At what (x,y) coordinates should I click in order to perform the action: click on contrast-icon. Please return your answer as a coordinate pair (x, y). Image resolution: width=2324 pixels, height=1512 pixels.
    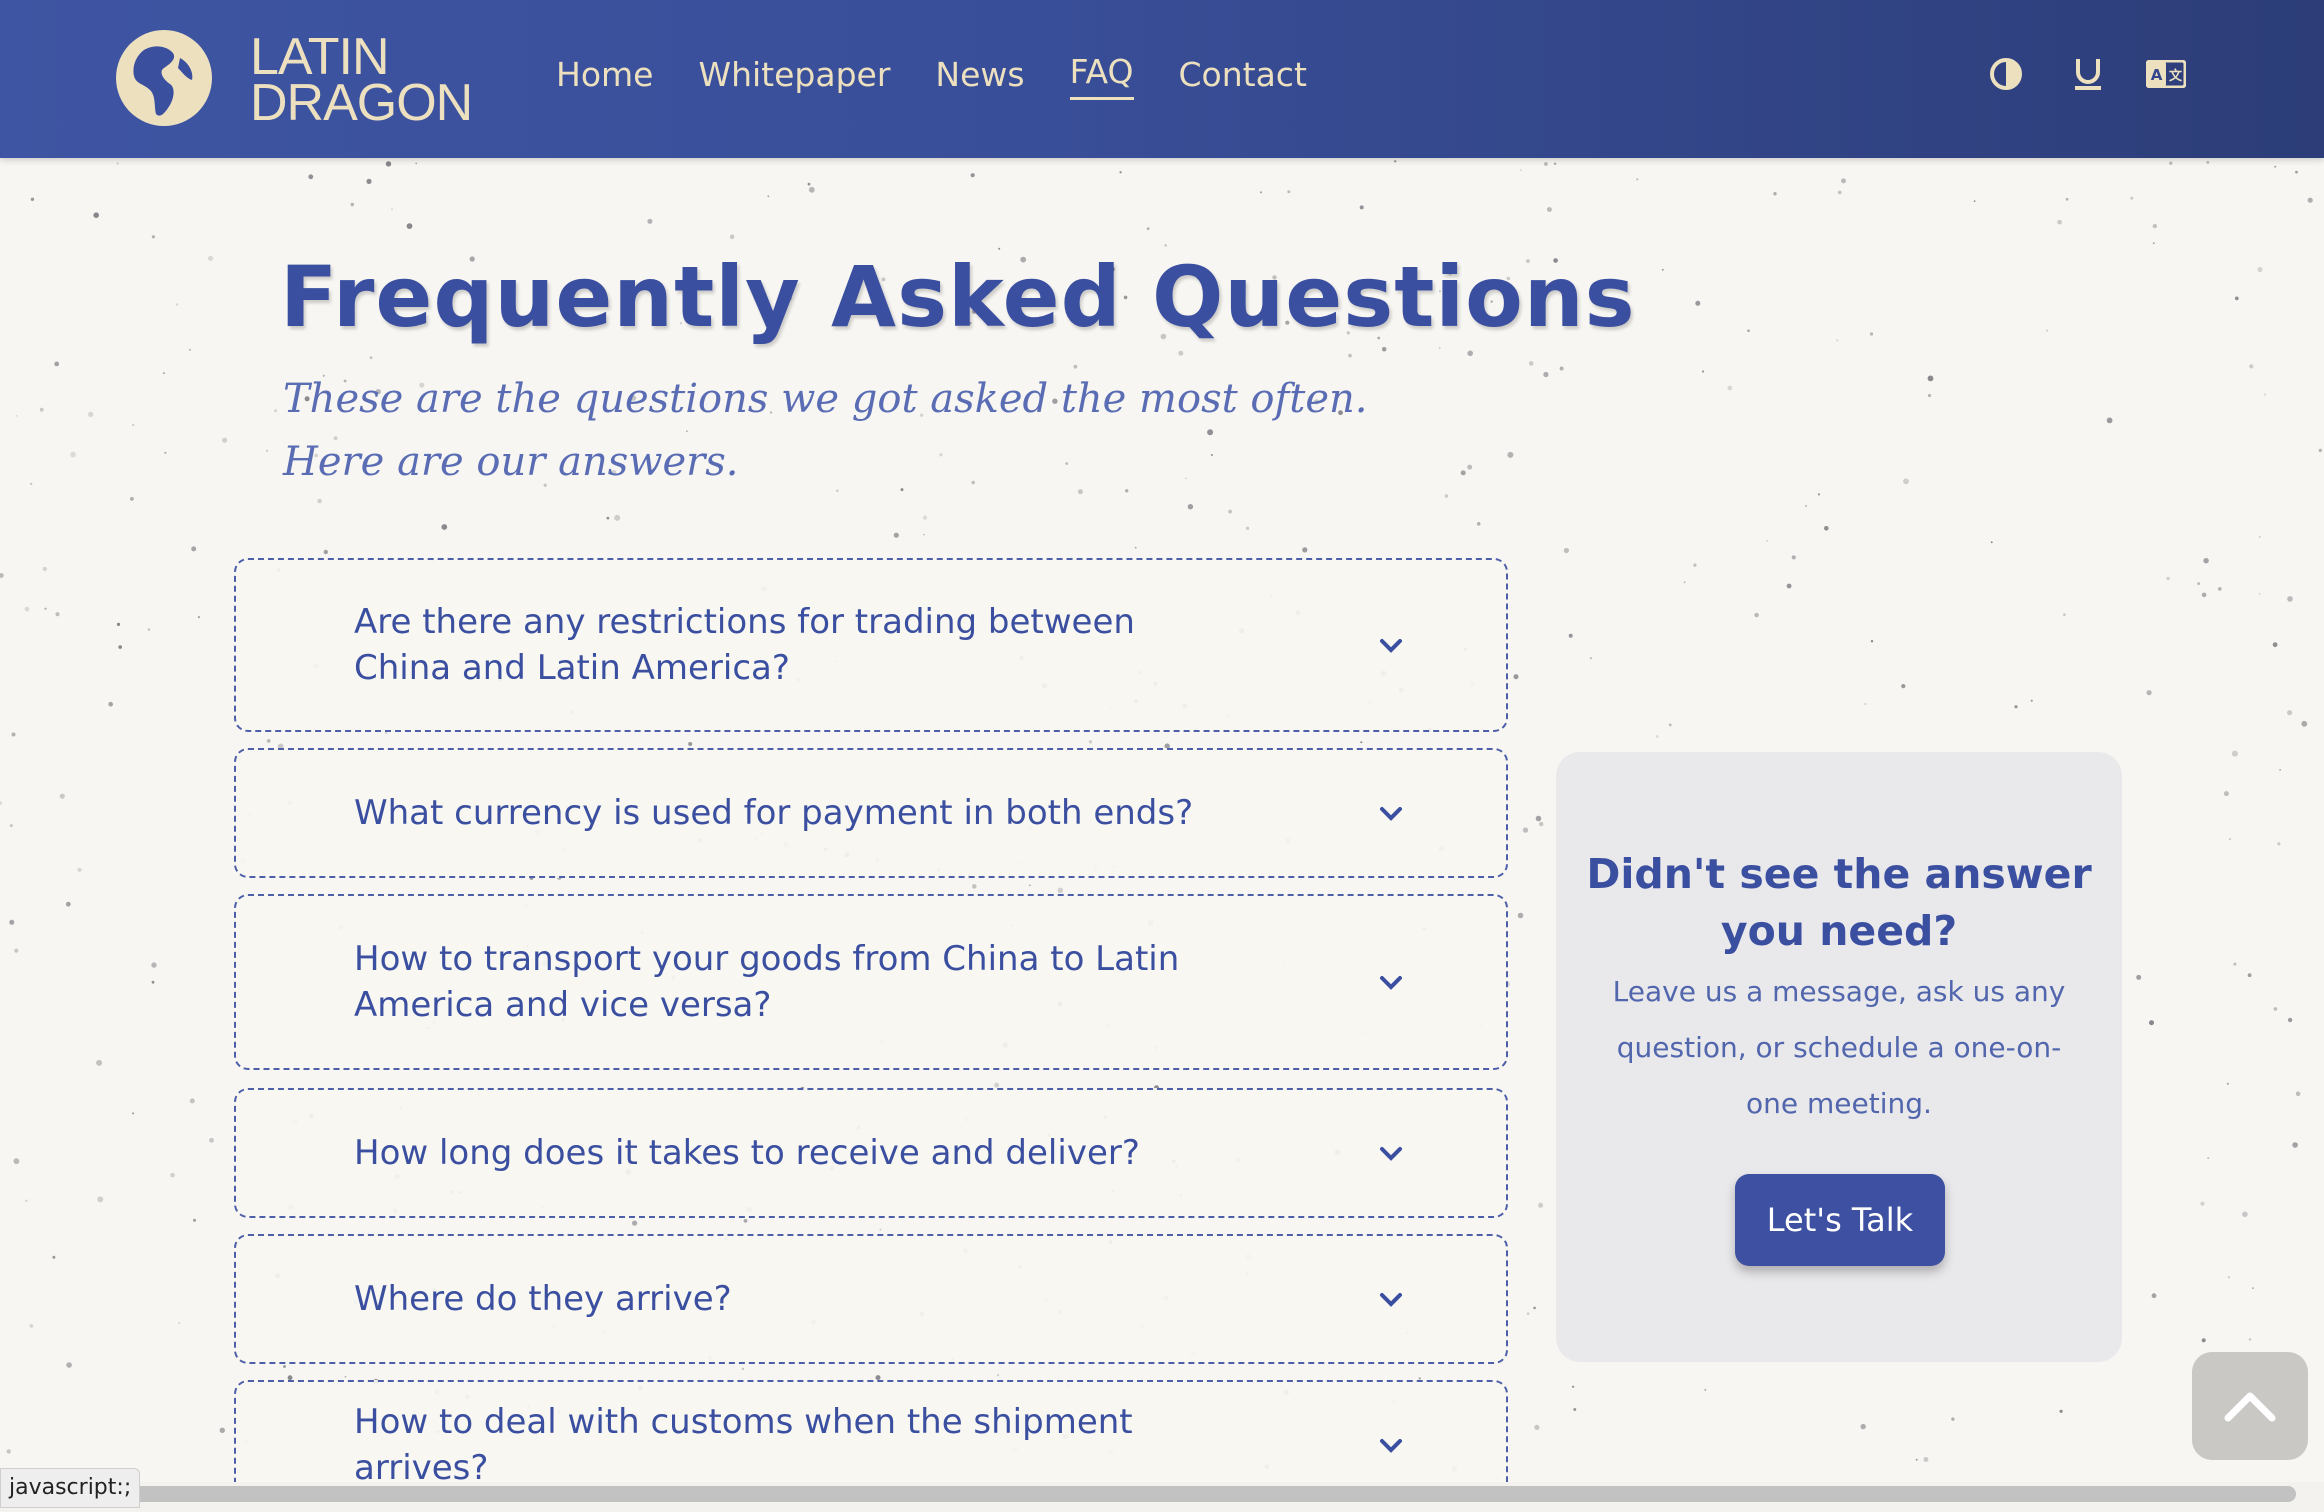
    Looking at the image, I should click on (2006, 74).